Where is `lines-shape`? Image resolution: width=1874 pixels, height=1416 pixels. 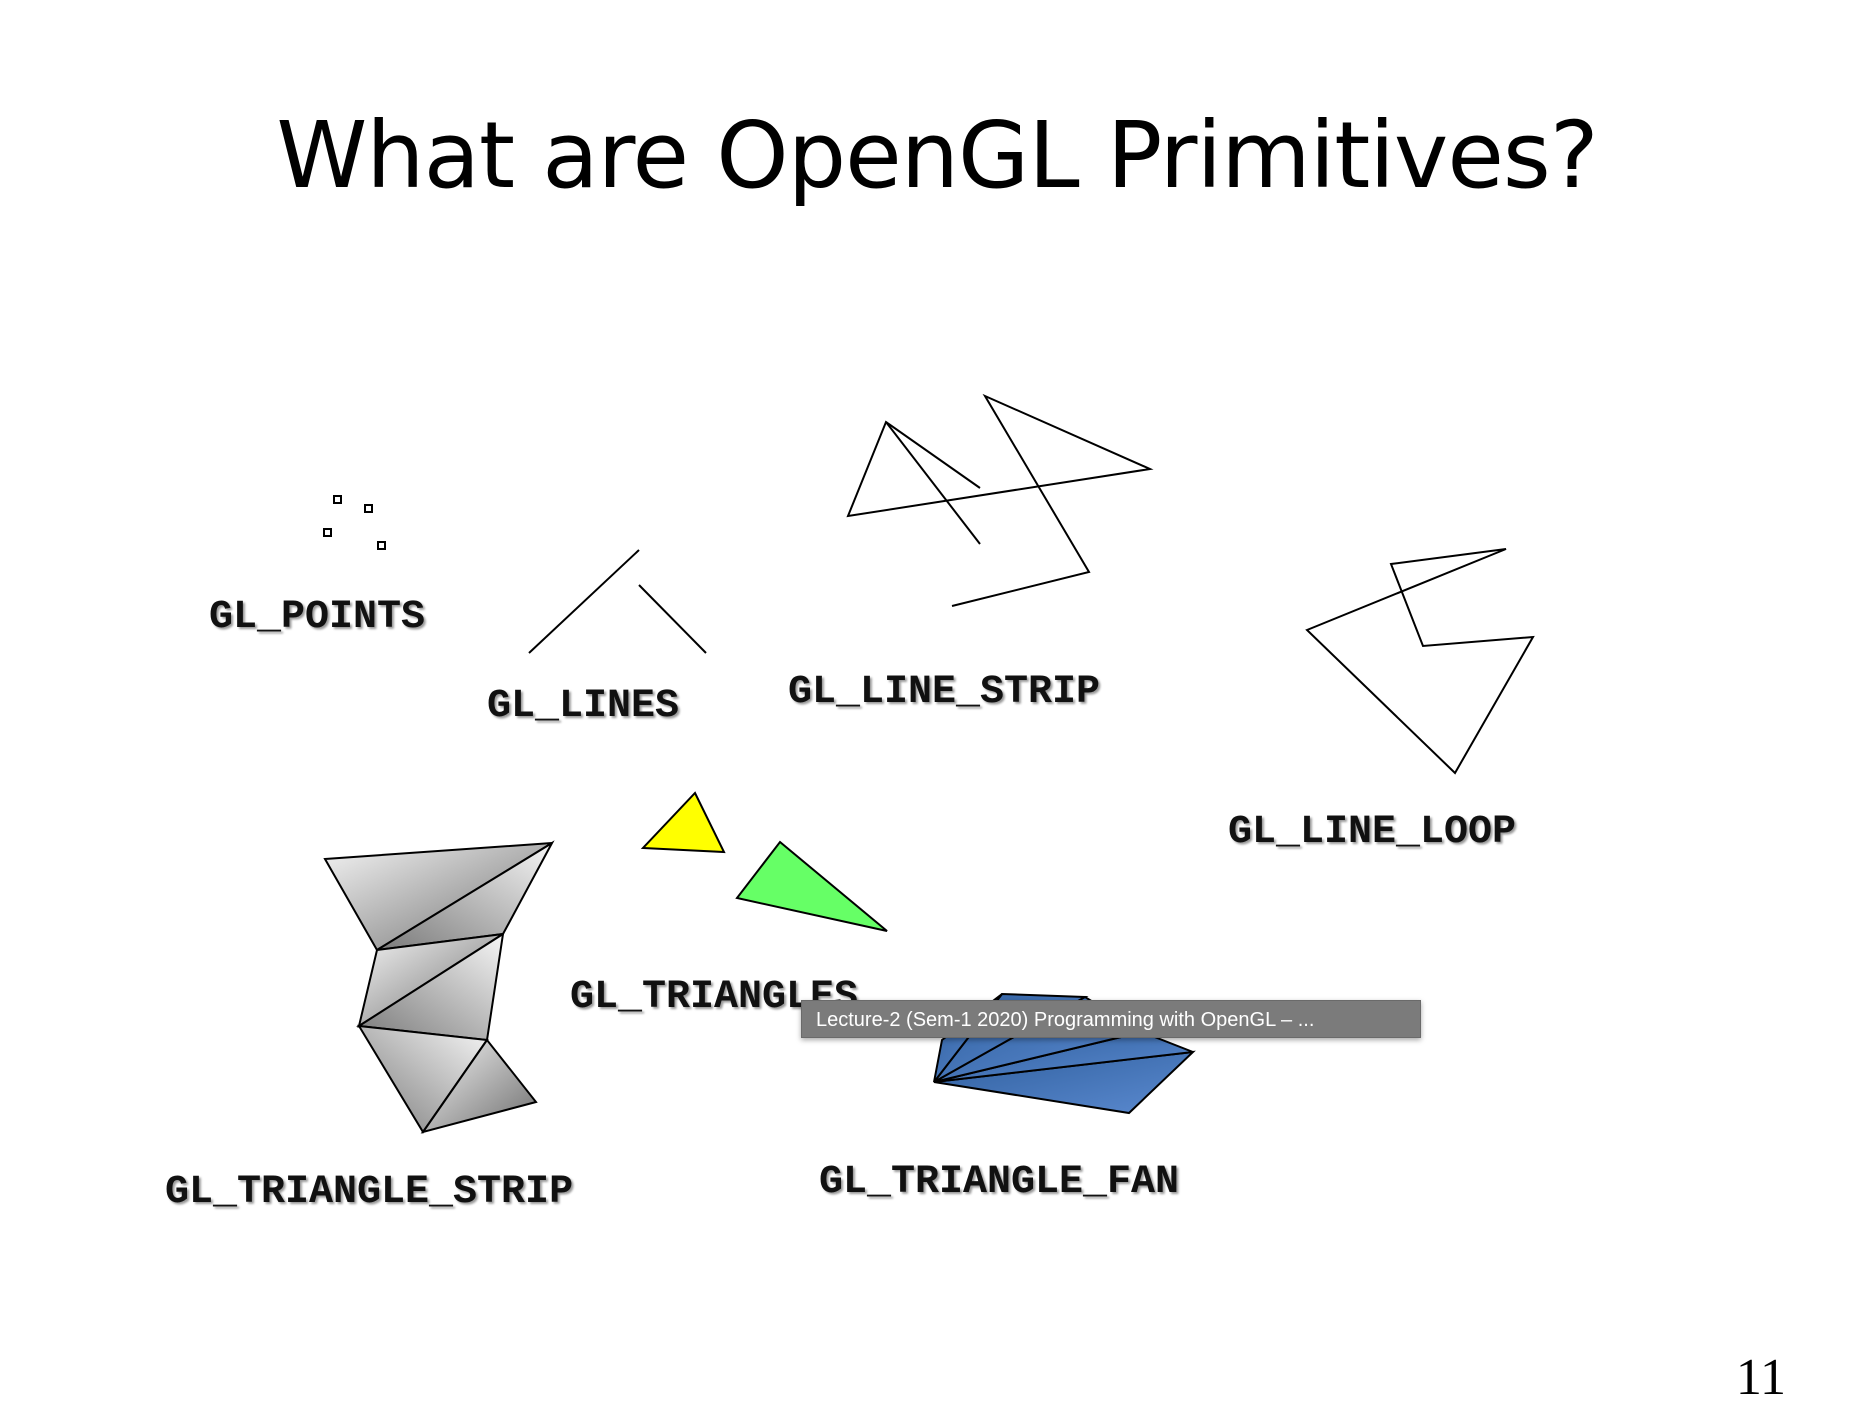 lines-shape is located at coordinates (617, 601).